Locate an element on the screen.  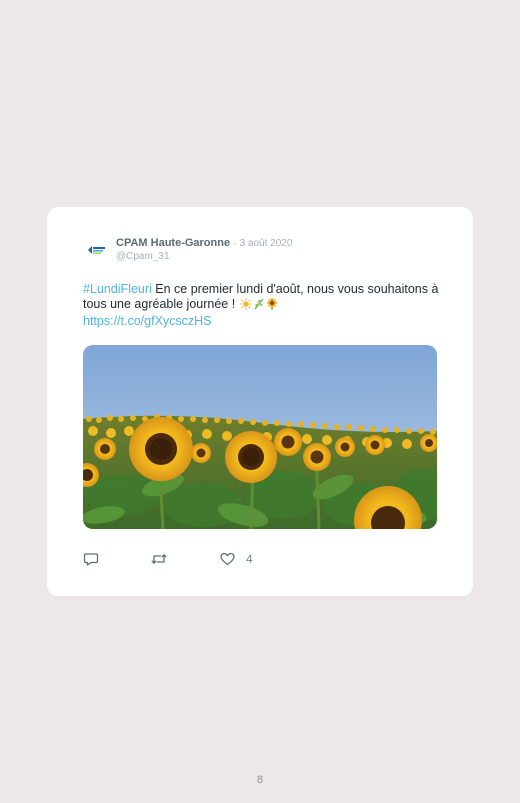
author-handle: @Cpam_31 is located at coordinates (143, 256).